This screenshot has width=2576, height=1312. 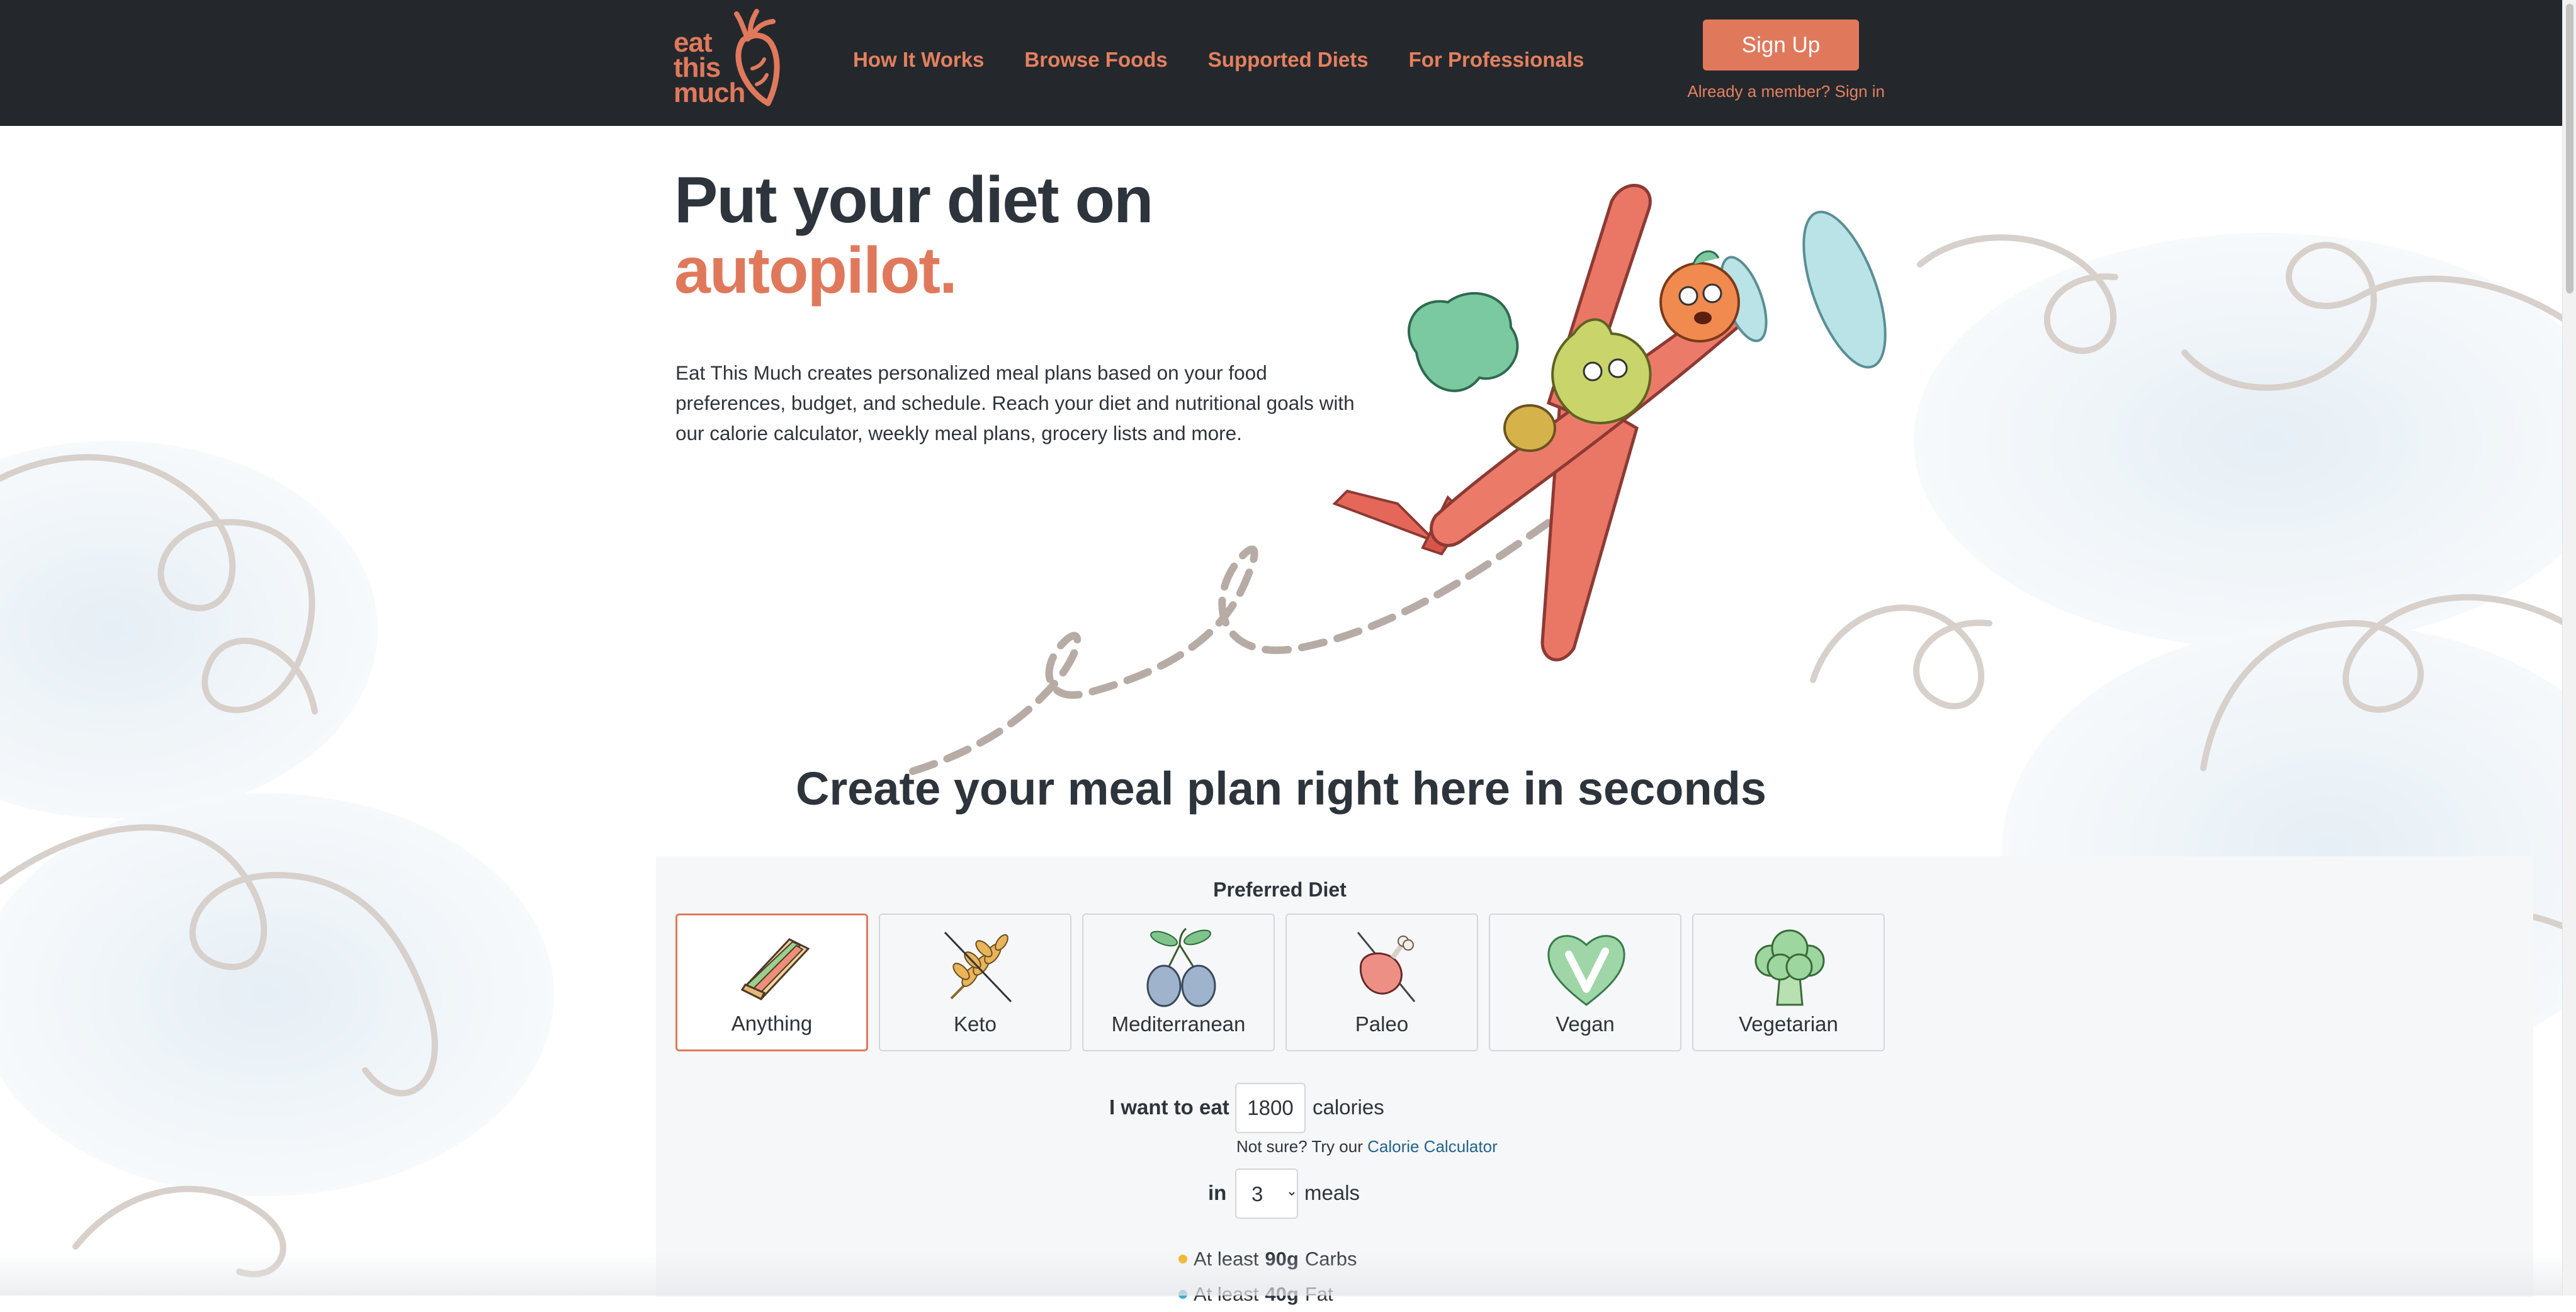 What do you see at coordinates (1280, 890) in the screenshot?
I see `preferred-diet-label: Preferred Diet` at bounding box center [1280, 890].